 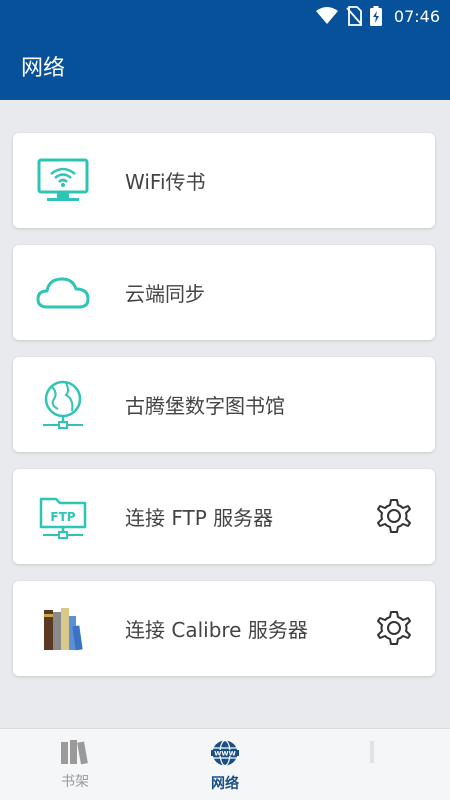 I want to click on www-globe-icon: WWW, so click(x=225, y=753).